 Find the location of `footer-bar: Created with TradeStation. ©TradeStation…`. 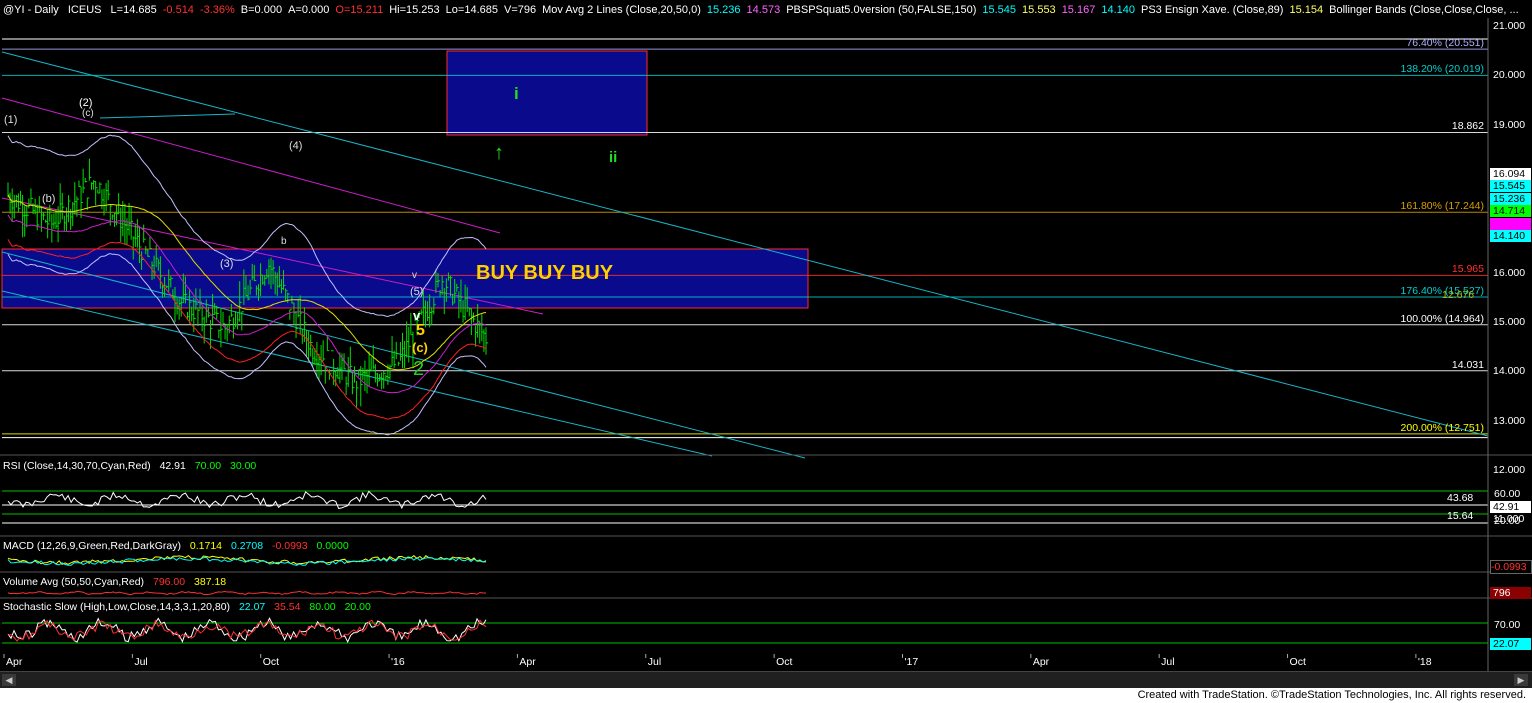

footer-bar: Created with TradeStation. ©TradeStation… is located at coordinates (766, 695).